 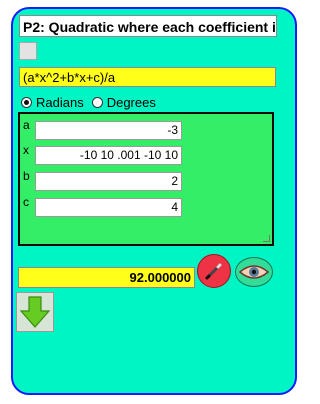 I want to click on down-arrow-icon, so click(x=35, y=312).